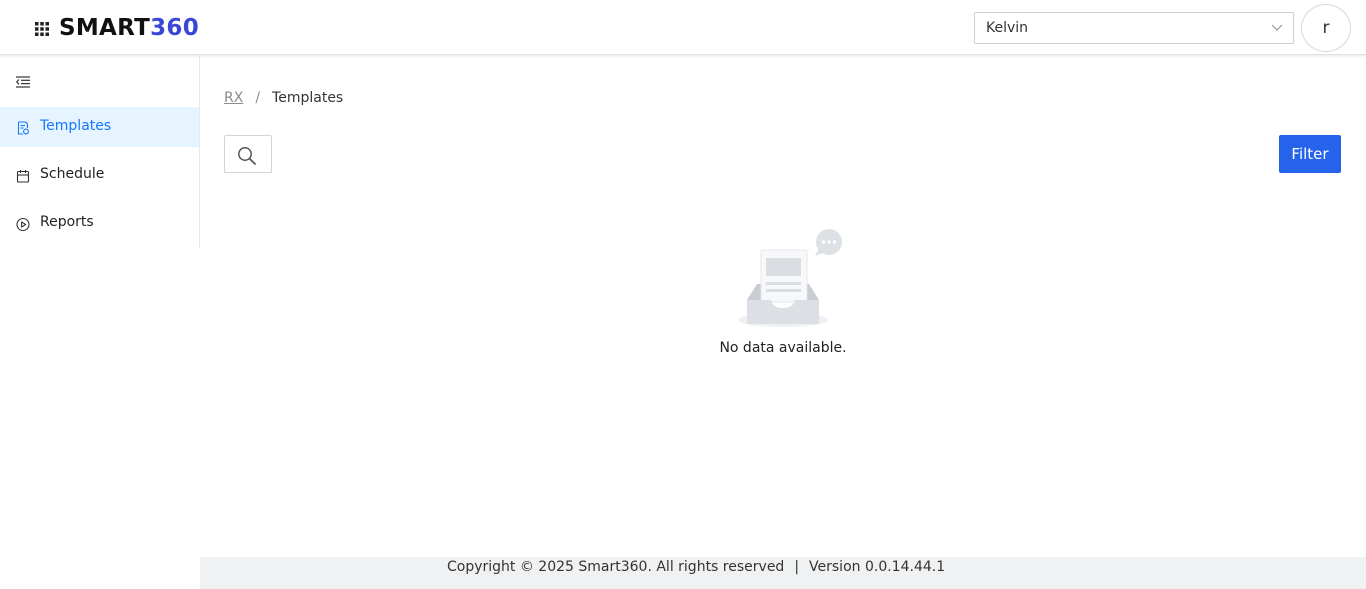  Describe the element at coordinates (1326, 28) in the screenshot. I see `user-avatar: r` at that location.